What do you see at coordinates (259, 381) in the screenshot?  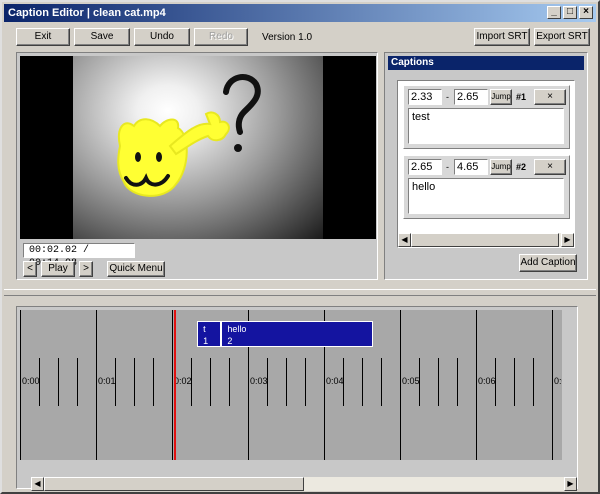 I see `timeline-tick-label: 0:03` at bounding box center [259, 381].